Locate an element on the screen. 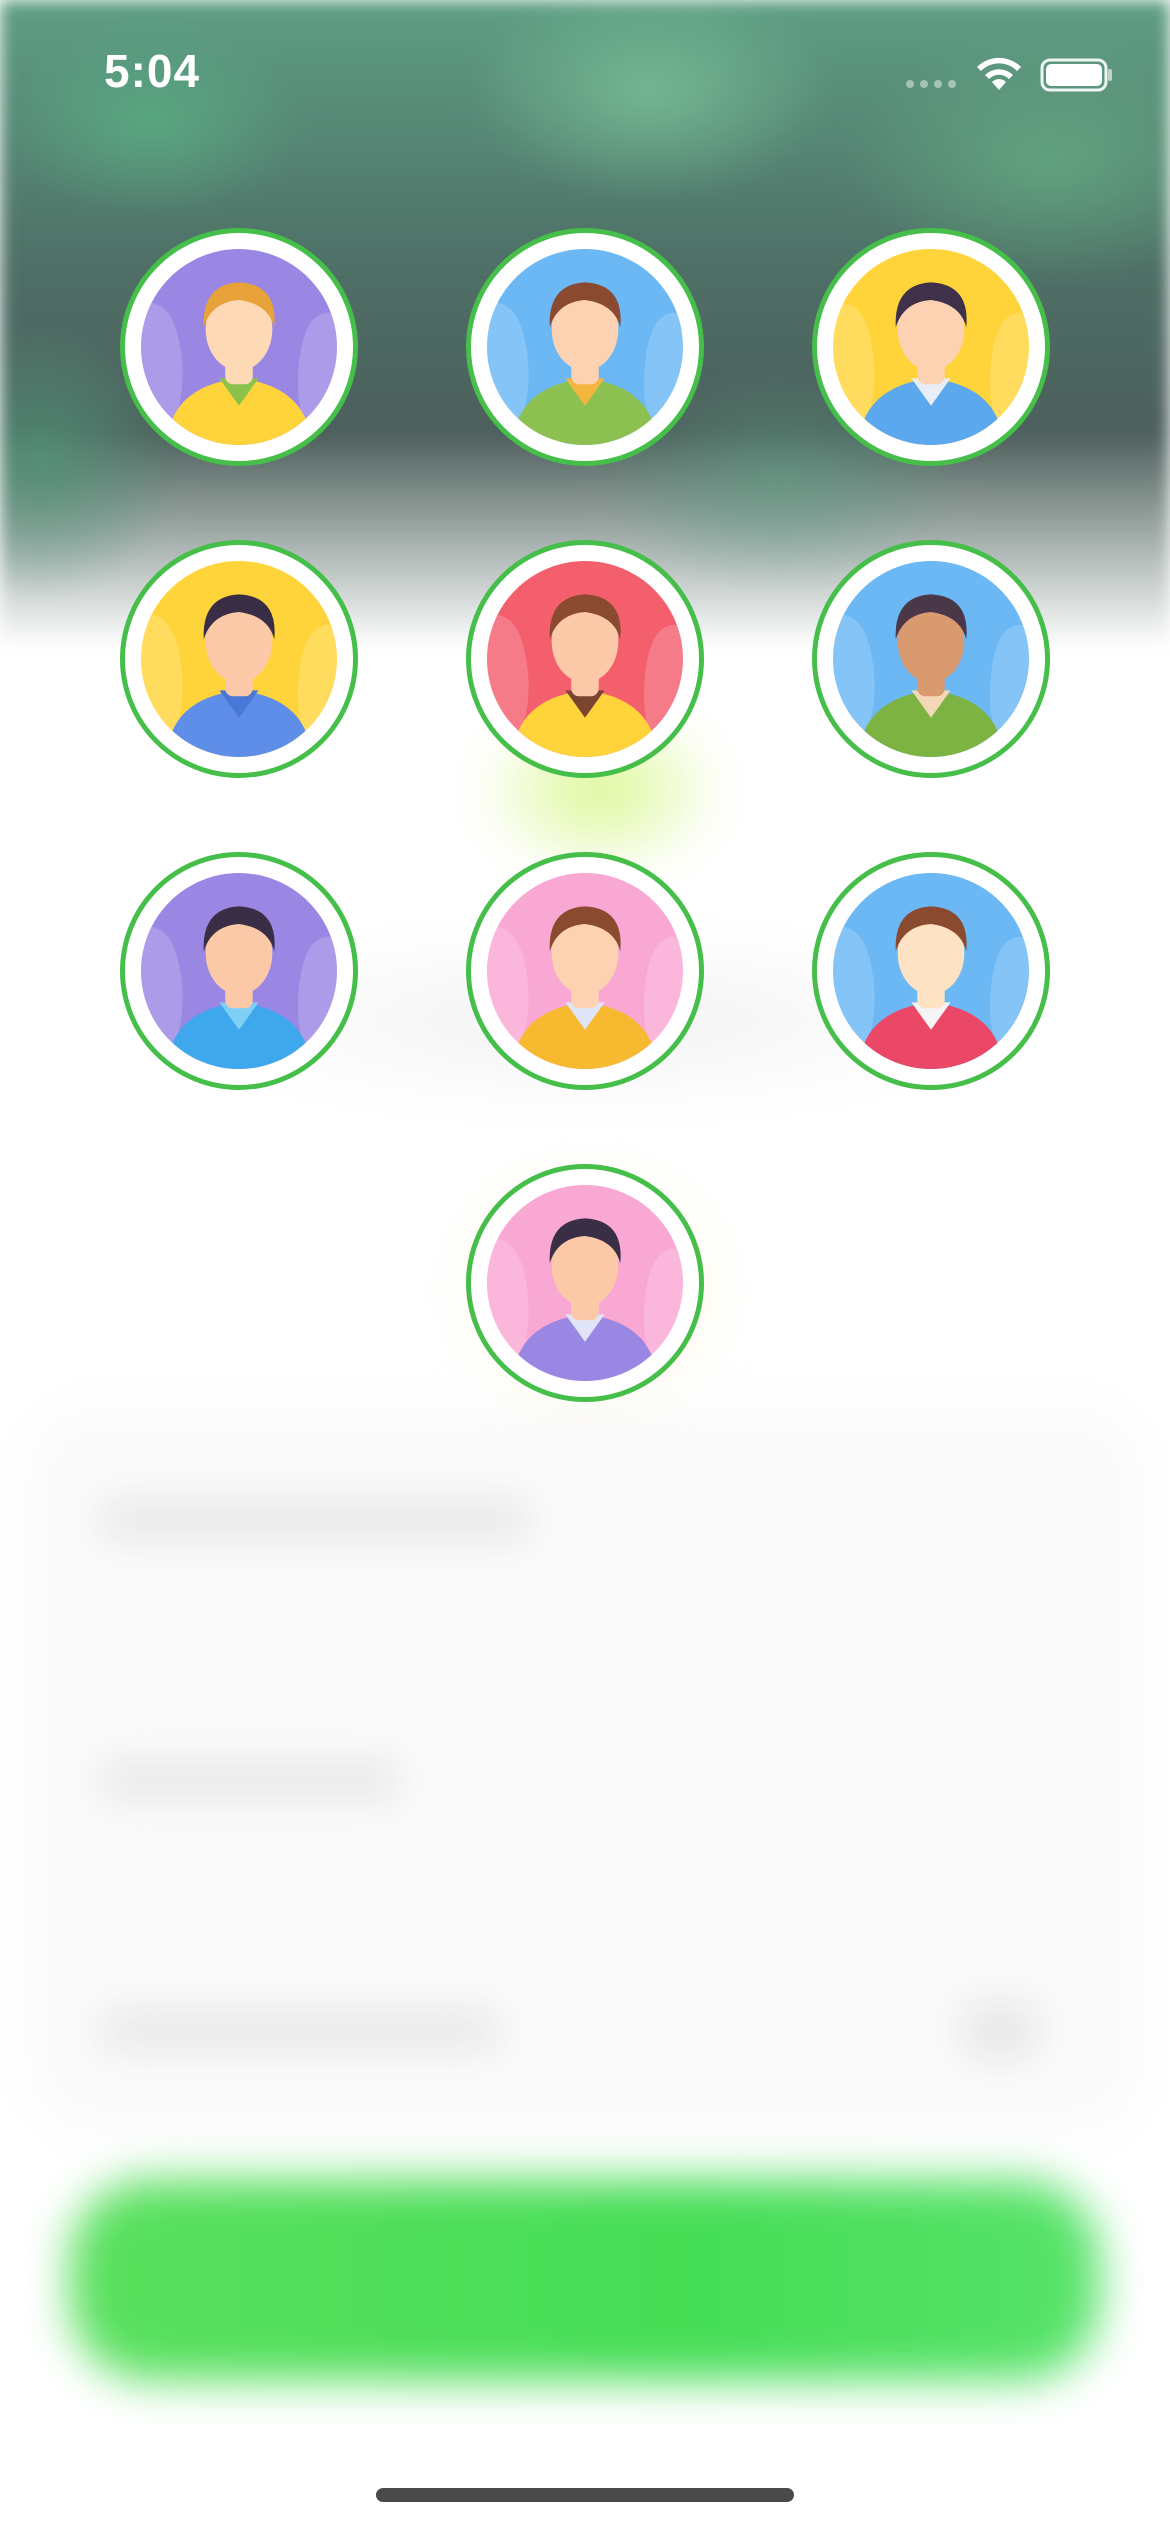  wifi-icon is located at coordinates (999, 73).